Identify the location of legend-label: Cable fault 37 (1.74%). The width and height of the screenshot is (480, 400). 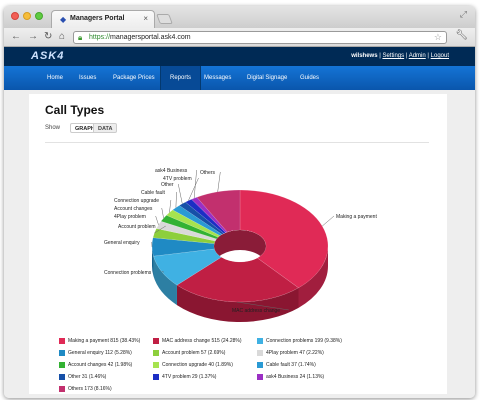
(291, 365).